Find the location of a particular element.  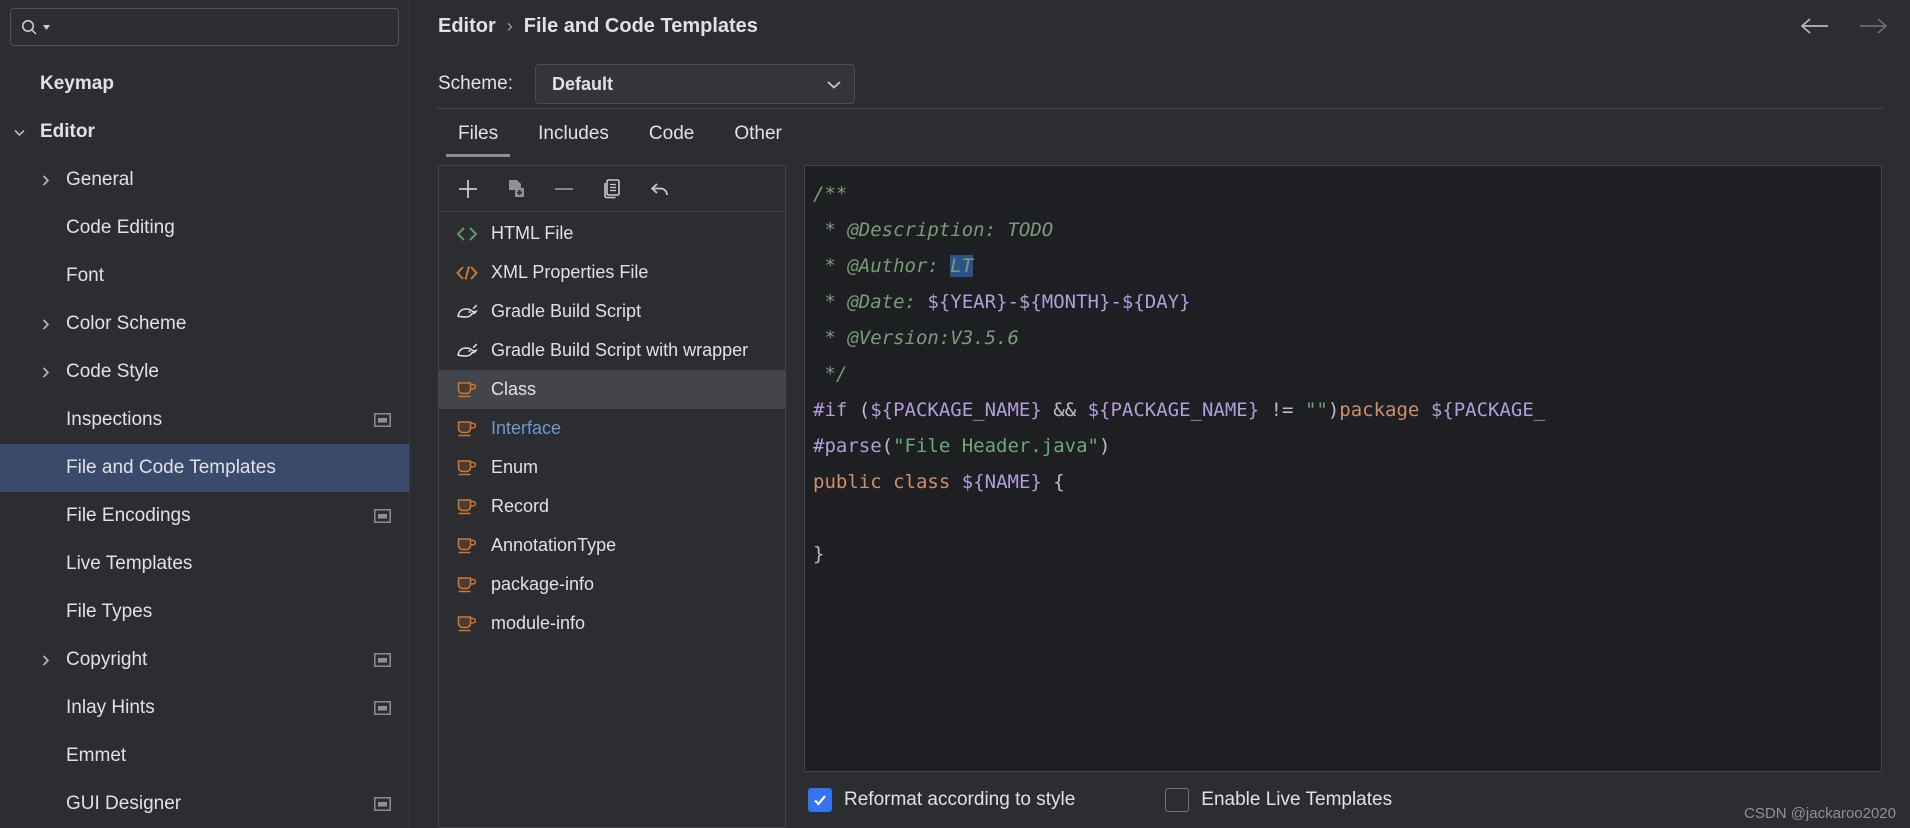

search-dropdown-chevron-down-icon is located at coordinates (46, 27).